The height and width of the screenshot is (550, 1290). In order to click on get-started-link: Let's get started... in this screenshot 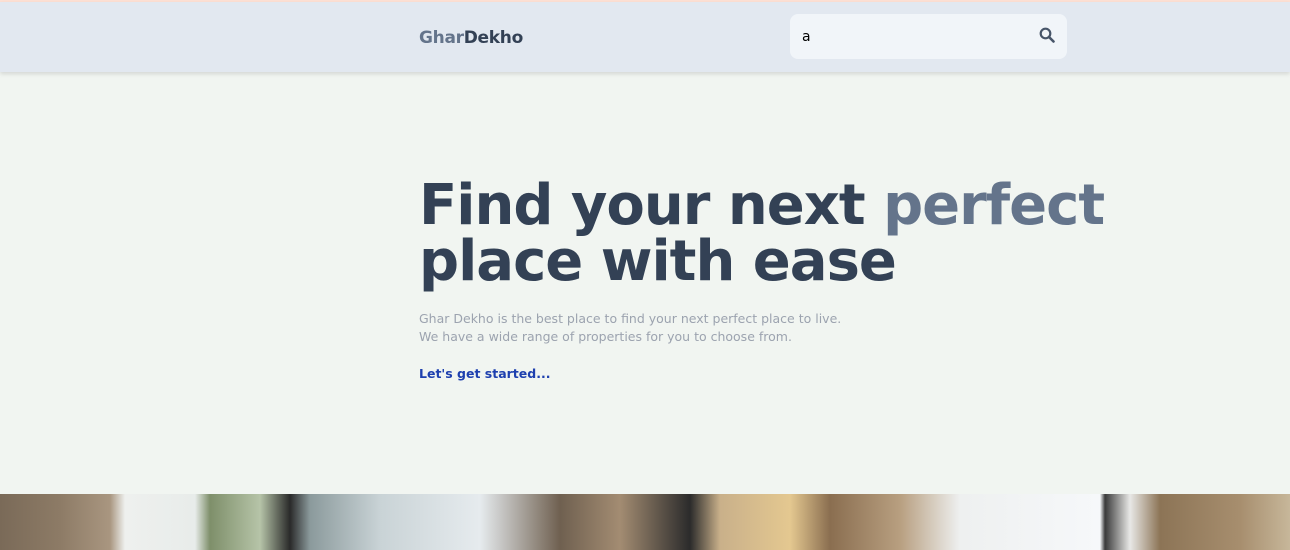, I will do `click(761, 373)`.